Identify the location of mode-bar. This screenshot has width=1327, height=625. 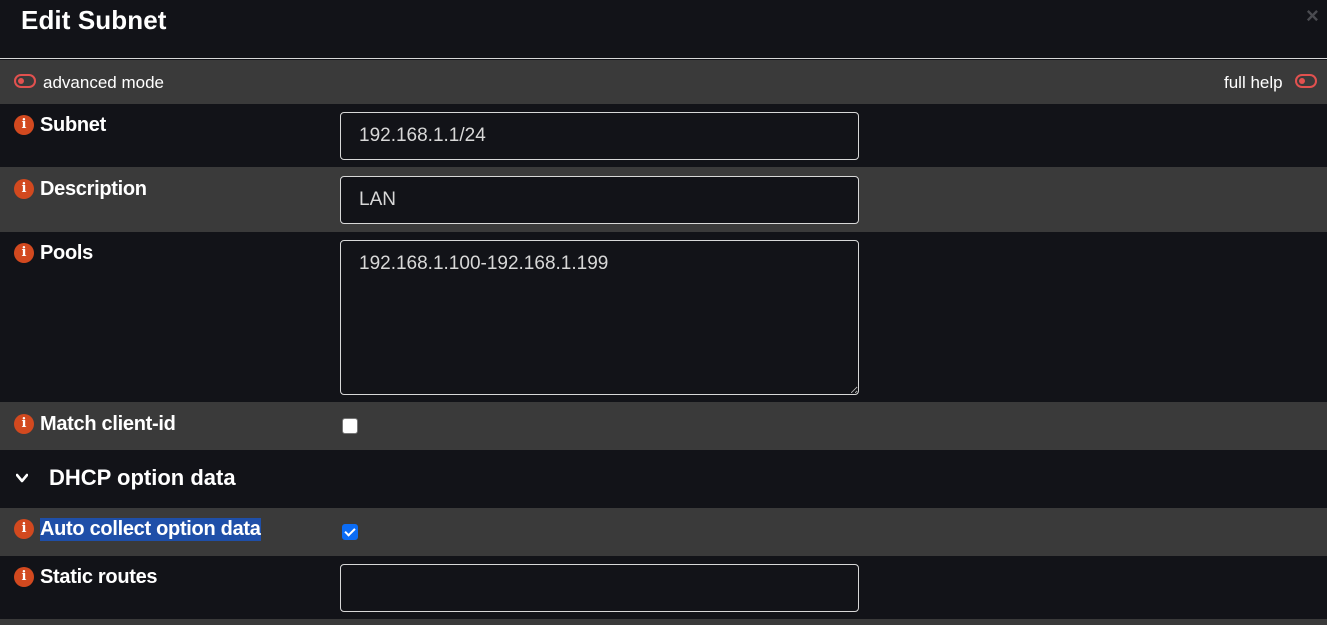
(663, 82).